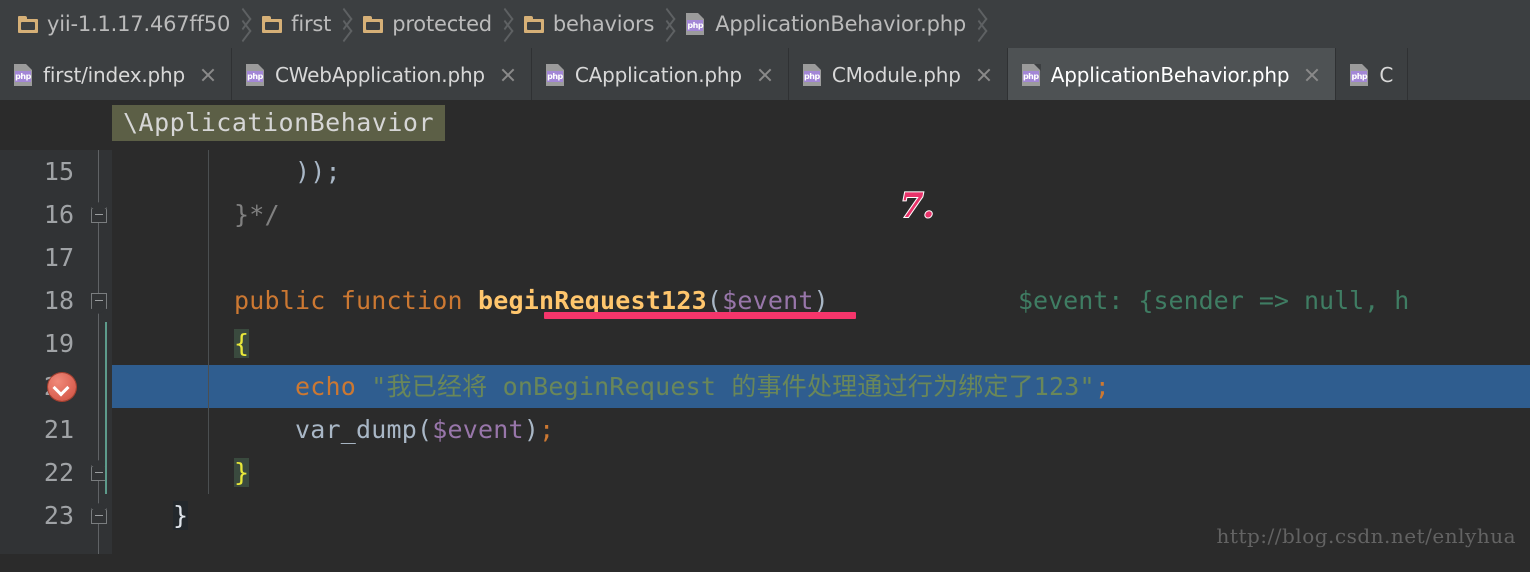 The height and width of the screenshot is (572, 1530). Describe the element at coordinates (58, 429) in the screenshot. I see `line-number: 21` at that location.